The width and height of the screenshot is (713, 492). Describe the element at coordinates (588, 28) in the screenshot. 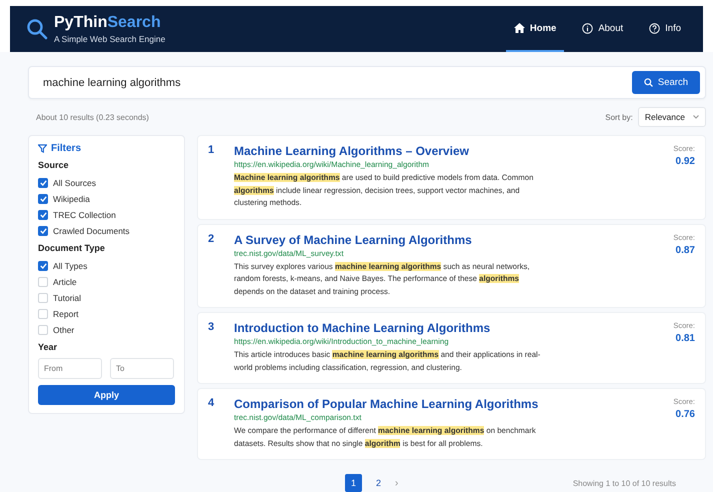

I see `info-icon` at that location.